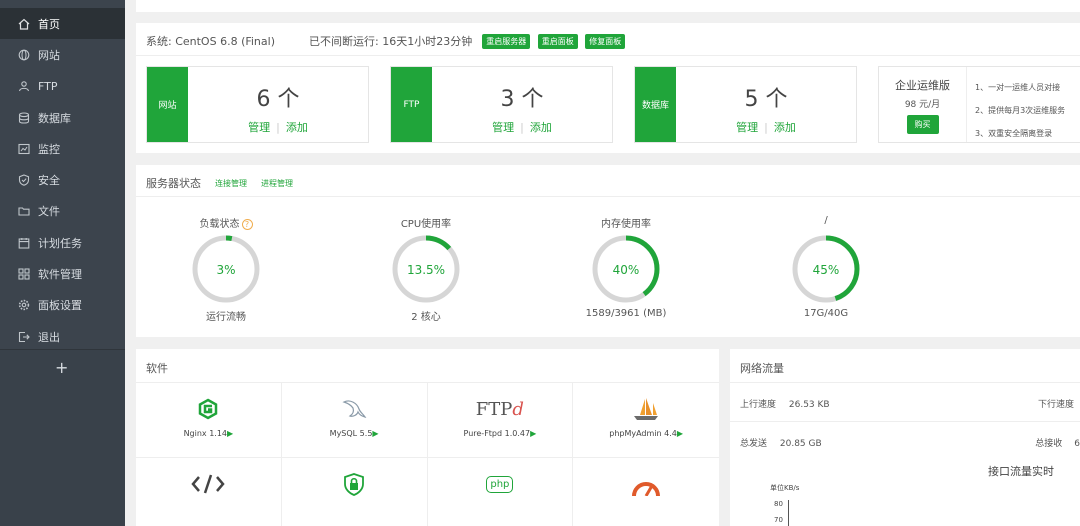  I want to click on database-count: 5 个, so click(766, 99).